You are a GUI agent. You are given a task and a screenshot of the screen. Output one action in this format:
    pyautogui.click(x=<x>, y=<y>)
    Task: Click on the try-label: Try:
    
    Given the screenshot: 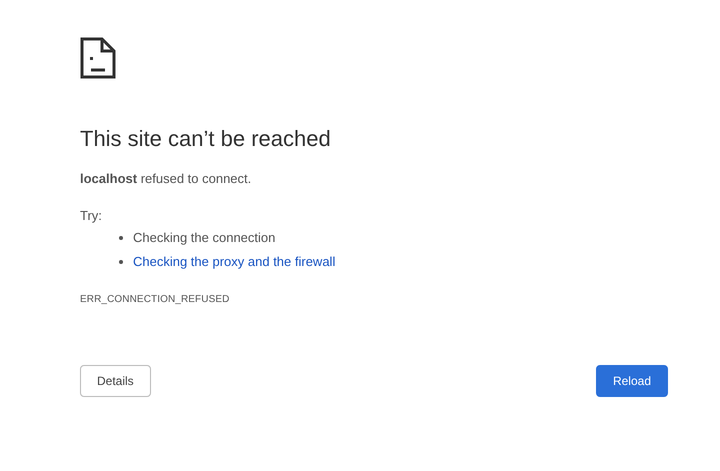 What is the action you would take?
    pyautogui.click(x=91, y=216)
    